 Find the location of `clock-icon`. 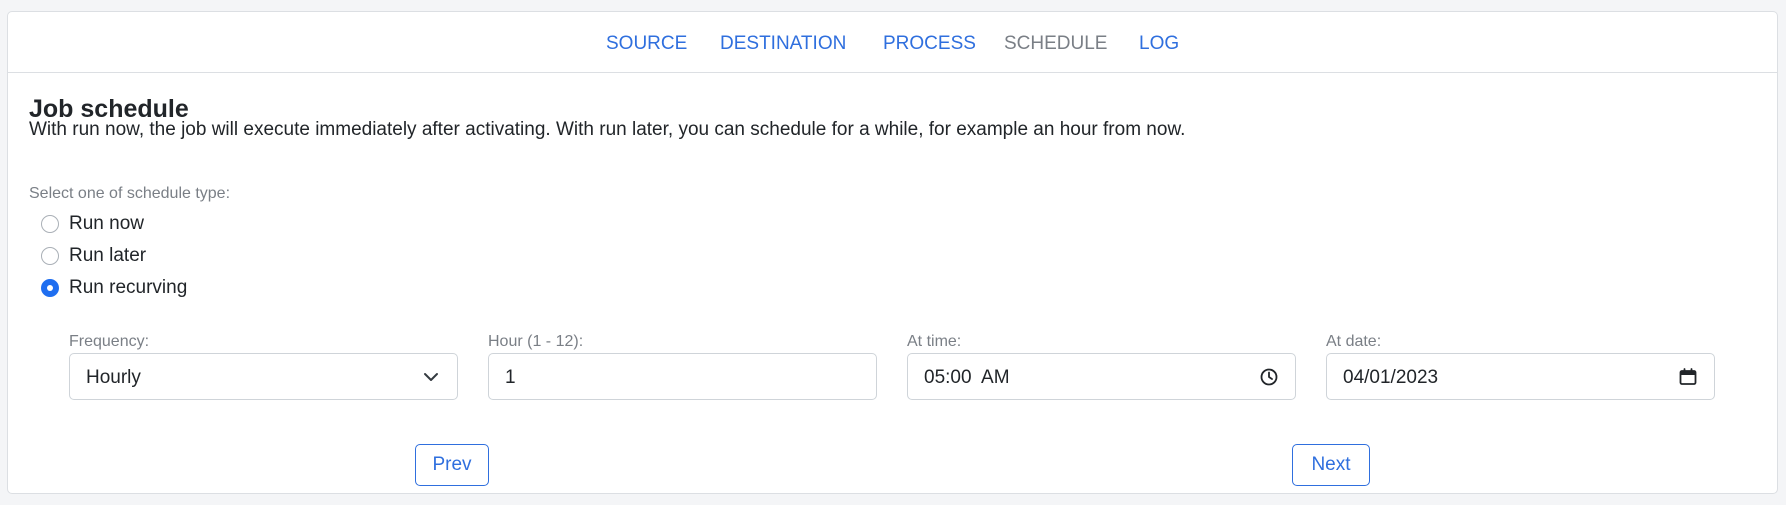

clock-icon is located at coordinates (1269, 377).